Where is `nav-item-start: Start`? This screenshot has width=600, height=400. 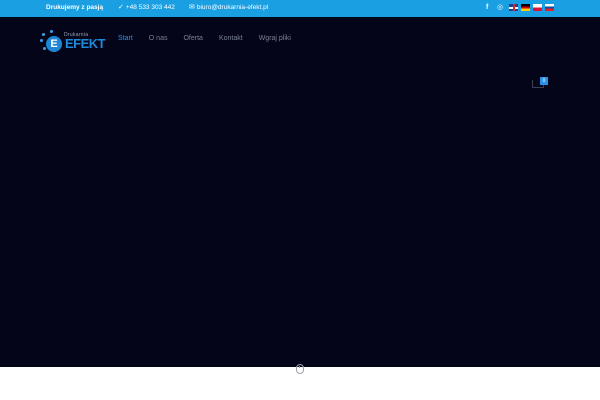 nav-item-start: Start is located at coordinates (125, 39).